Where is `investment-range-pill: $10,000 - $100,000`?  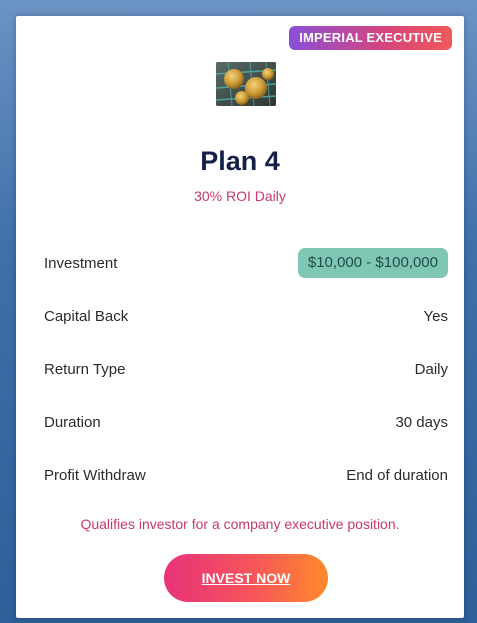
investment-range-pill: $10,000 - $100,000 is located at coordinates (372, 263).